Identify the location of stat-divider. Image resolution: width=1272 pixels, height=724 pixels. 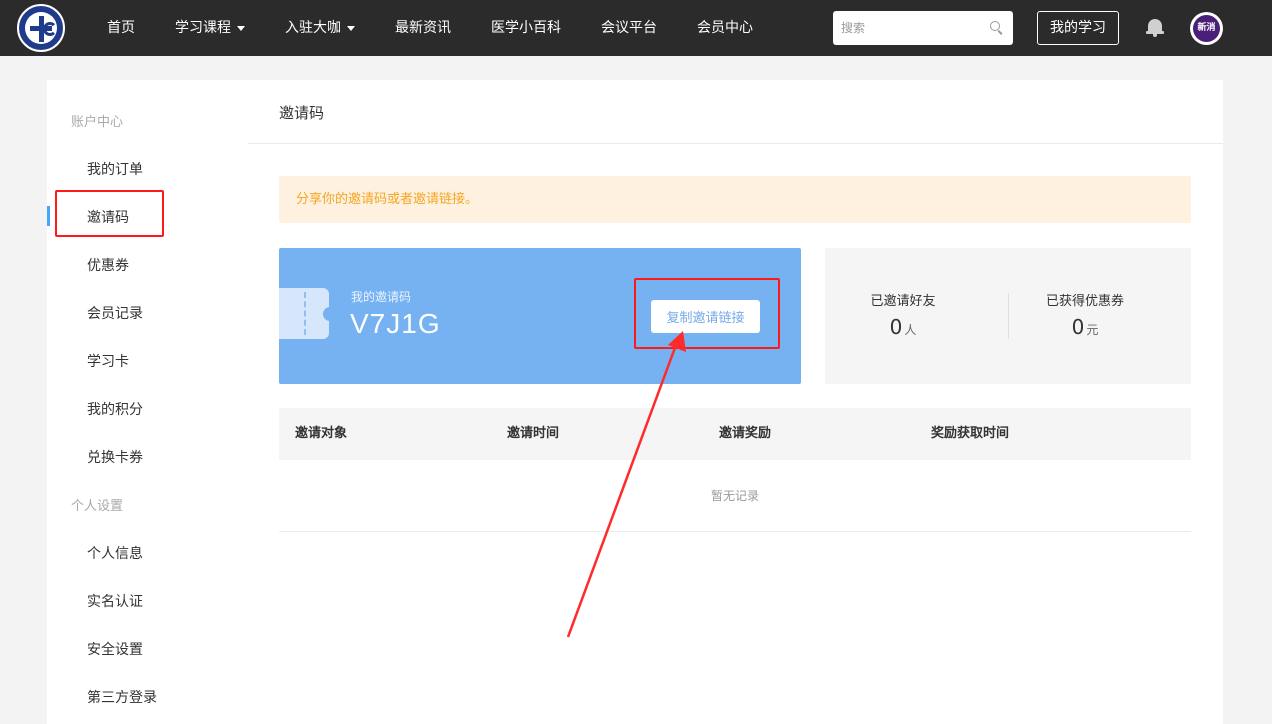
(1008, 316).